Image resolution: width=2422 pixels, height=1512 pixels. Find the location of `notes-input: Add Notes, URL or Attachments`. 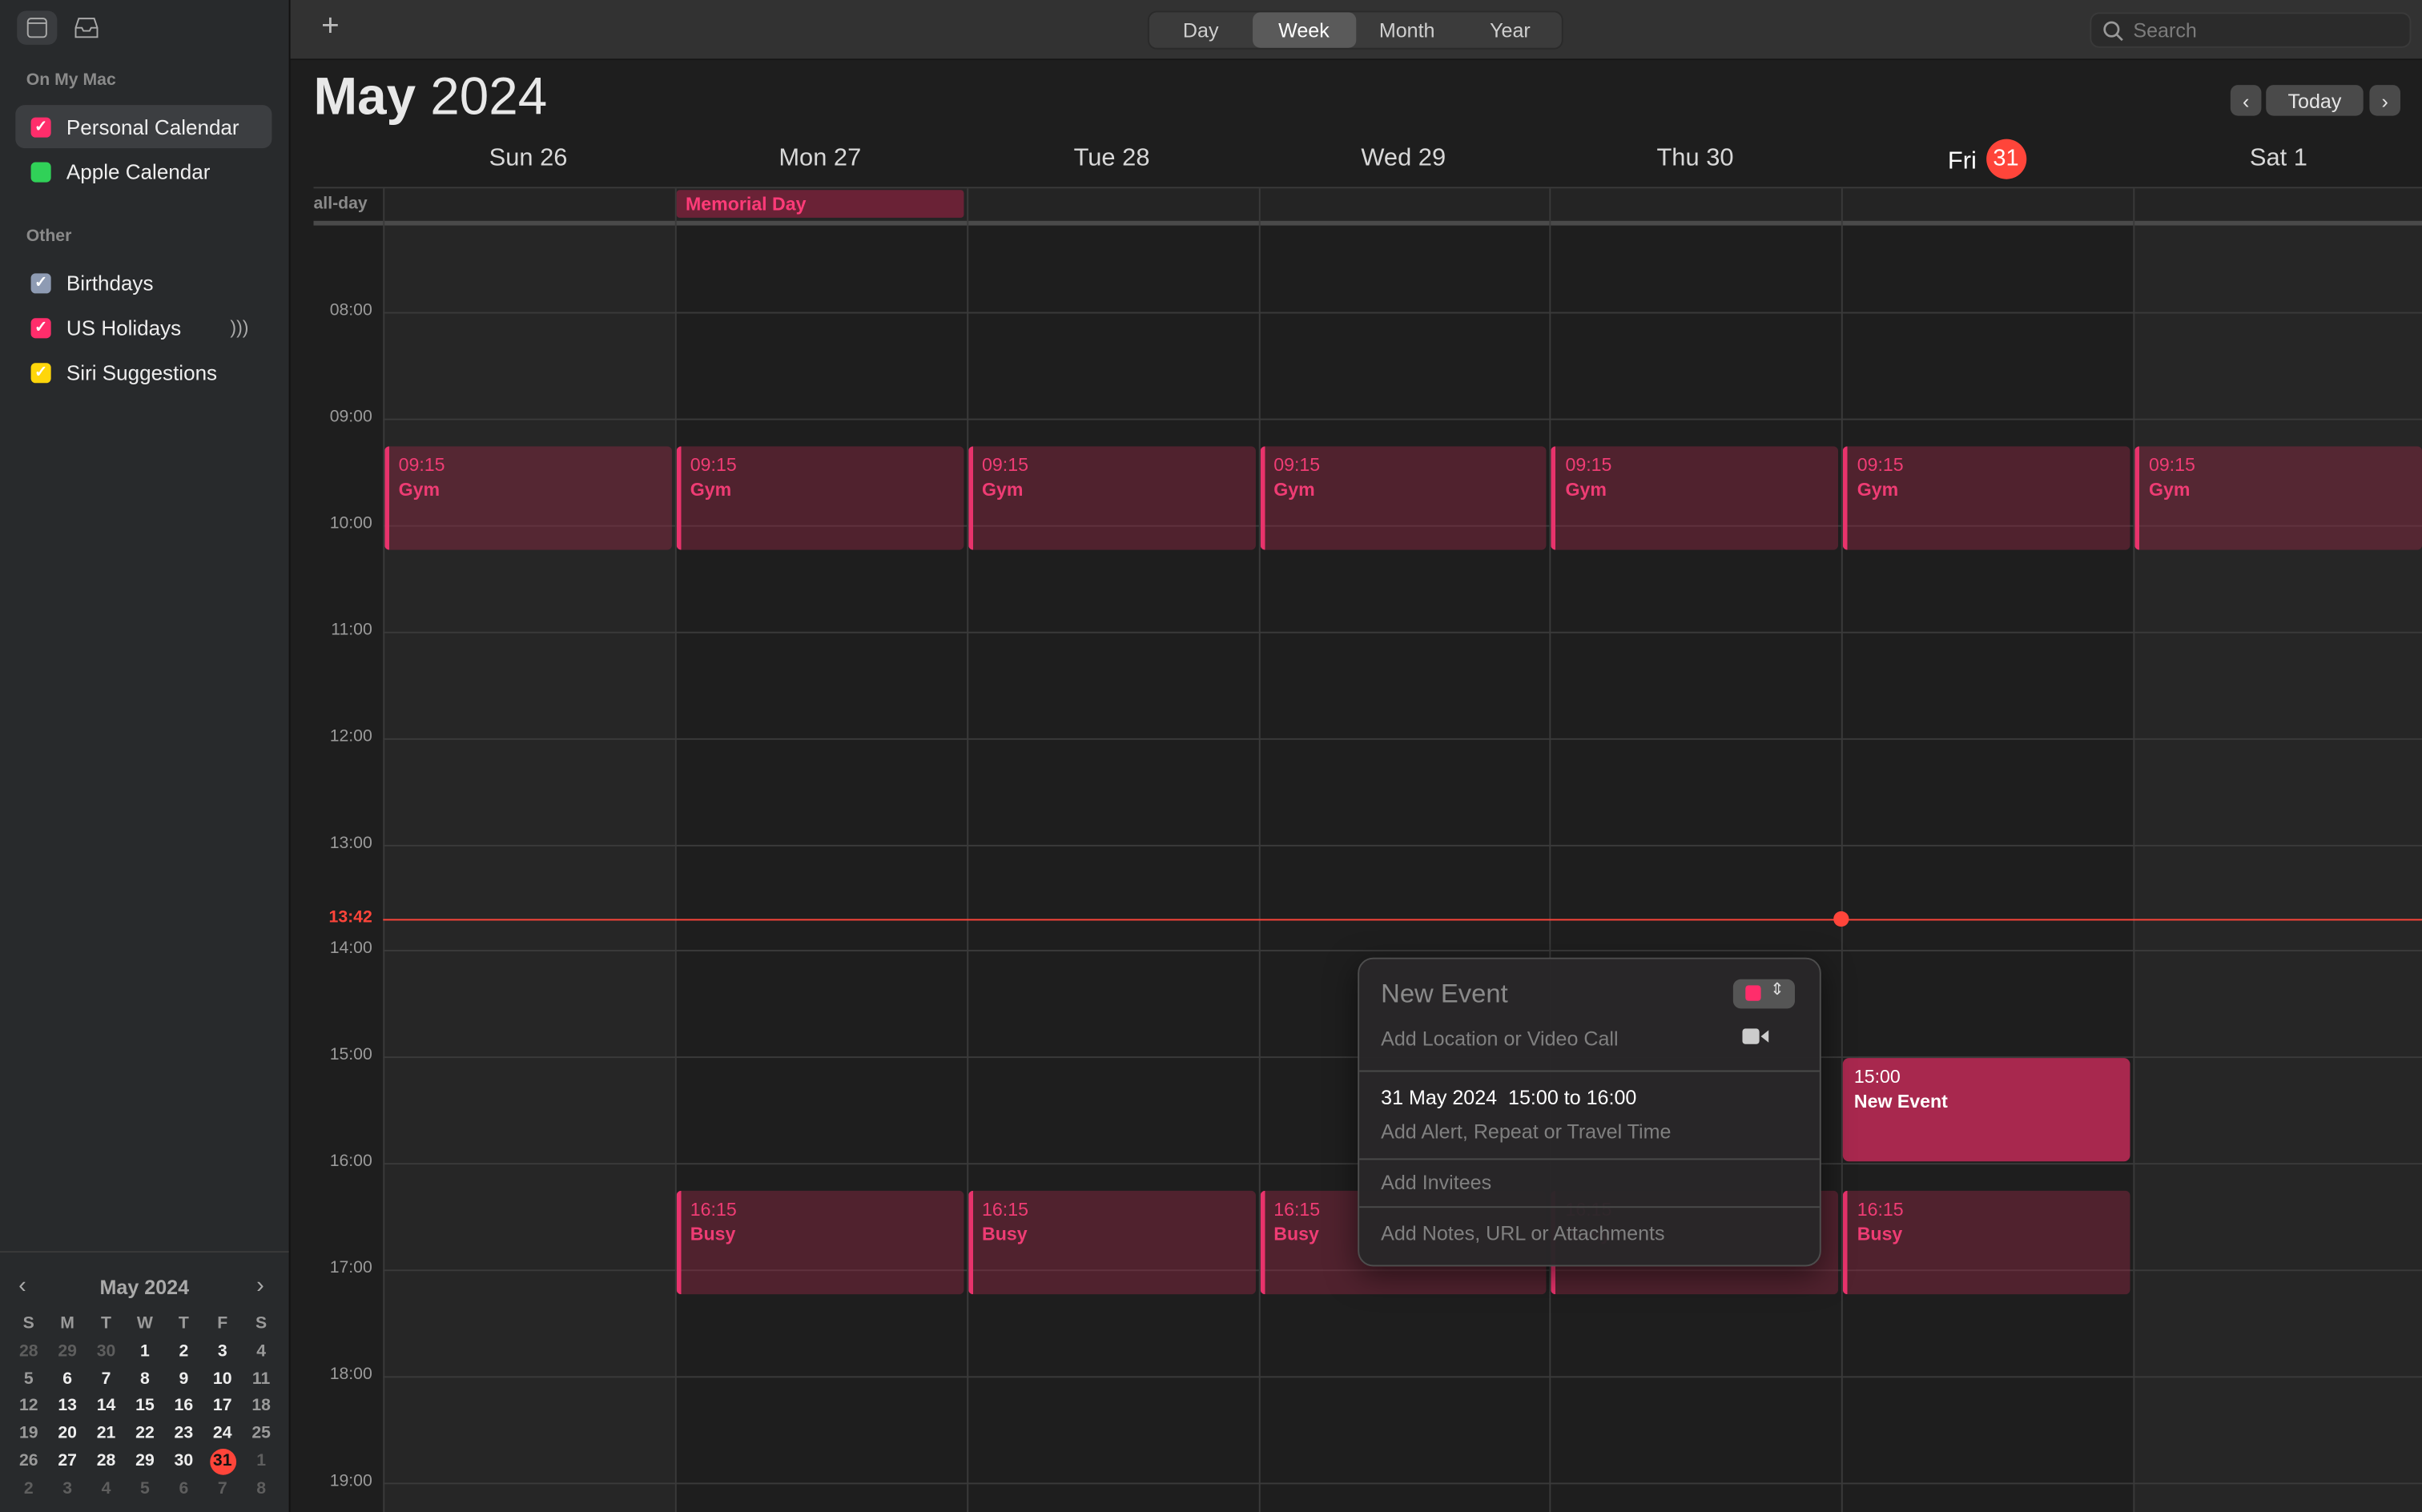

notes-input: Add Notes, URL or Attachments is located at coordinates (1522, 1233).